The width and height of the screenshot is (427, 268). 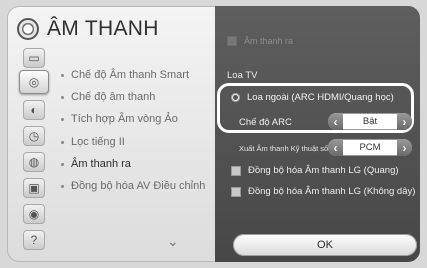 What do you see at coordinates (134, 75) in the screenshot?
I see `menu-item-smart-sound: Chế độ Âm thanh Smart` at bounding box center [134, 75].